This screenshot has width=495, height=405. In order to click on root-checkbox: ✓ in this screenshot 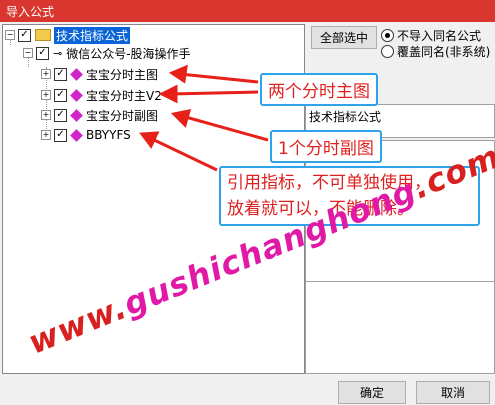, I will do `click(24, 35)`.